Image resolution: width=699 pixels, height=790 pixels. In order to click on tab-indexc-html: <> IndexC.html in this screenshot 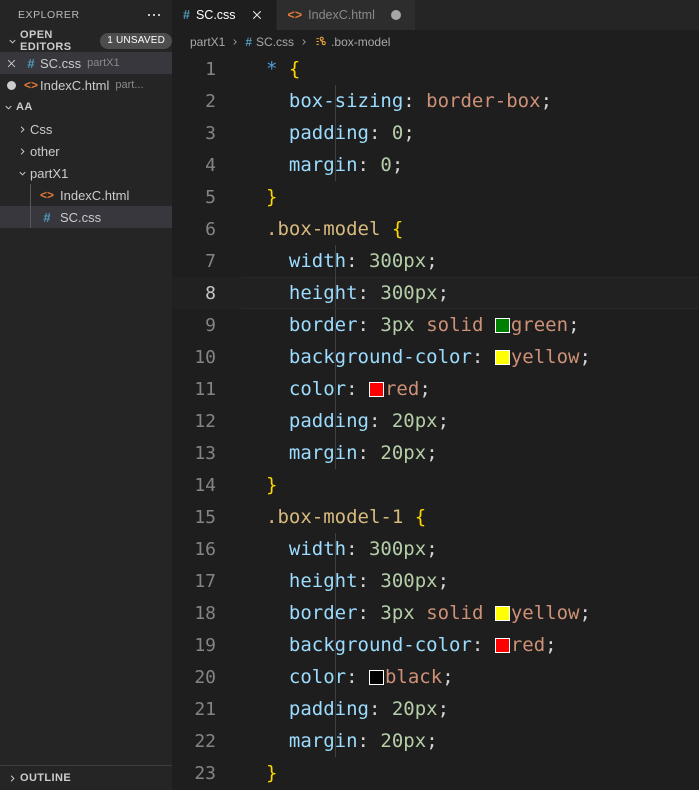, I will do `click(346, 15)`.